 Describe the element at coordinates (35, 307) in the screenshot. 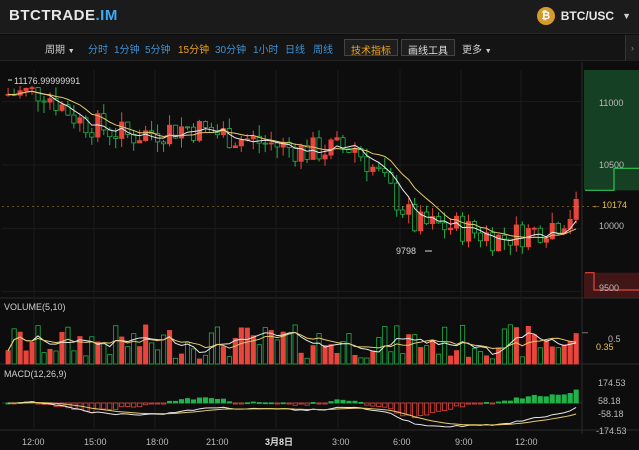

I see `volume-indicator-label: VOLUME(5,10)` at that location.